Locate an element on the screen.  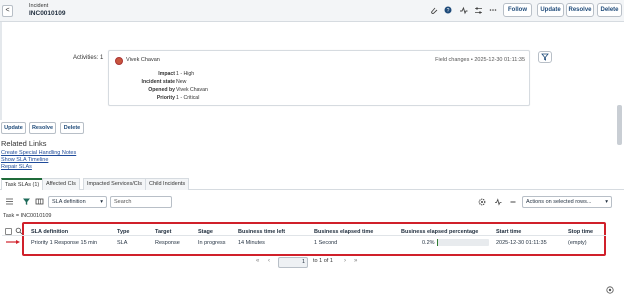
hamburger-menu-icon is located at coordinates (9, 202).